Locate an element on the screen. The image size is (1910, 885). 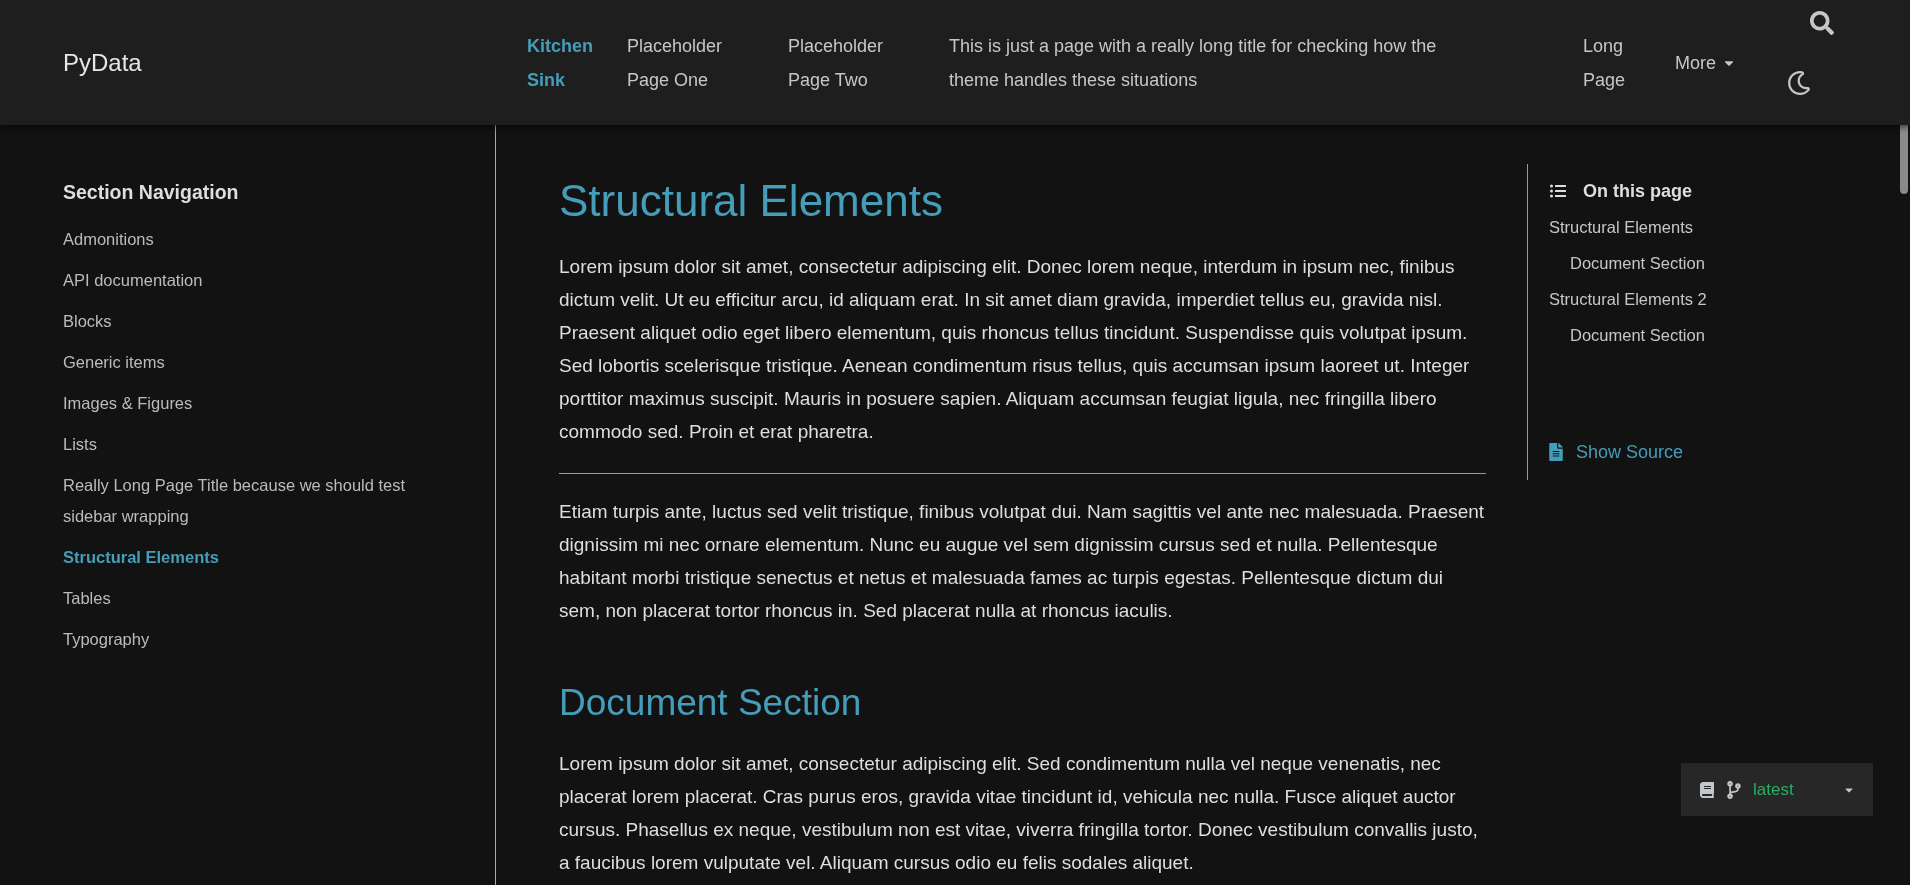
sidebar-link: Tables is located at coordinates (87, 598).